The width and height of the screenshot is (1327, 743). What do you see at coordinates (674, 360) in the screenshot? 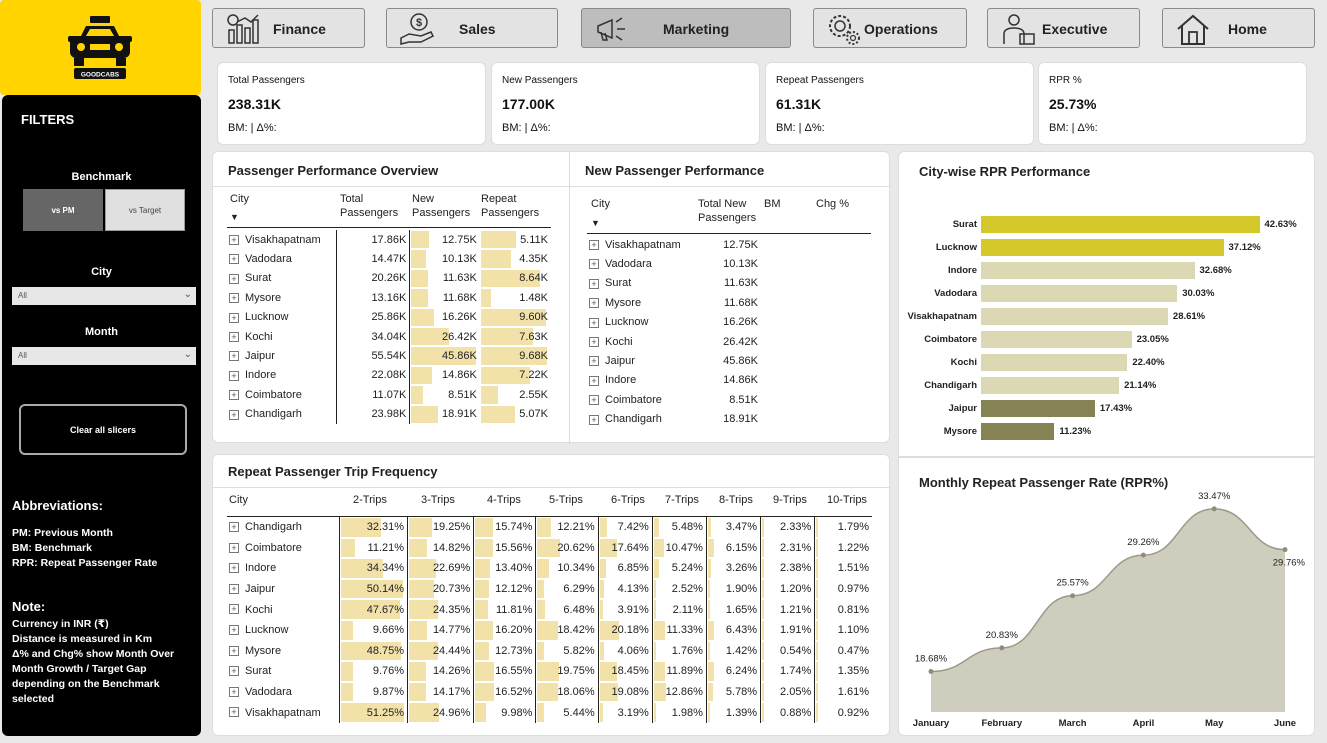
I see `table-row: + Jaipur 45.86K` at bounding box center [674, 360].